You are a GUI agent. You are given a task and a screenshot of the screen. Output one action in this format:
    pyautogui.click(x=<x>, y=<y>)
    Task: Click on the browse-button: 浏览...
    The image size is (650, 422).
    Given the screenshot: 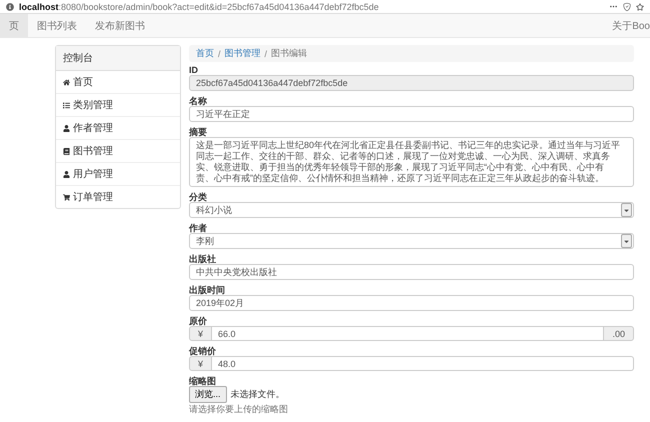 What is the action you would take?
    pyautogui.click(x=208, y=394)
    